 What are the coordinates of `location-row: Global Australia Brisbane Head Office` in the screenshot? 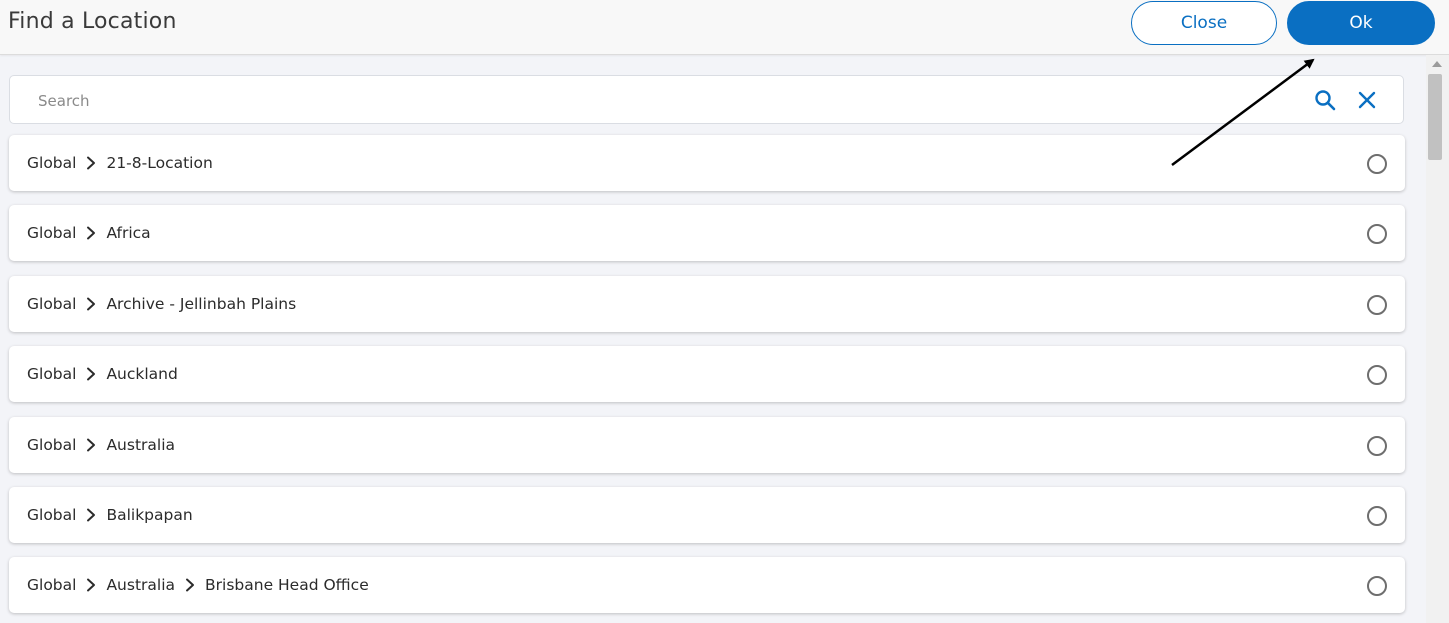 It's located at (707, 585).